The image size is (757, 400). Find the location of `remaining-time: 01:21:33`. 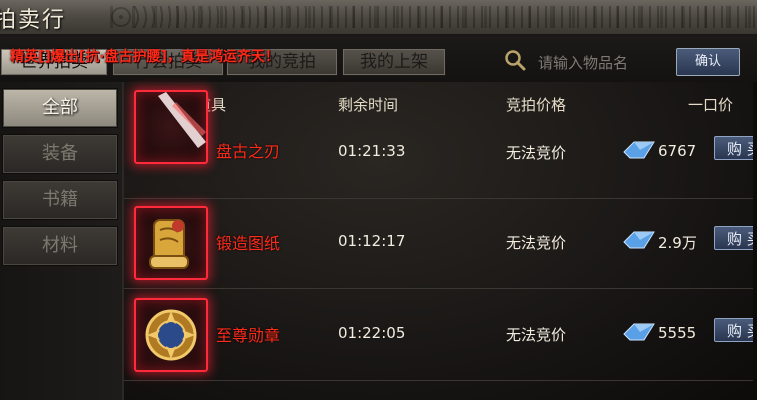

remaining-time: 01:21:33 is located at coordinates (372, 151).